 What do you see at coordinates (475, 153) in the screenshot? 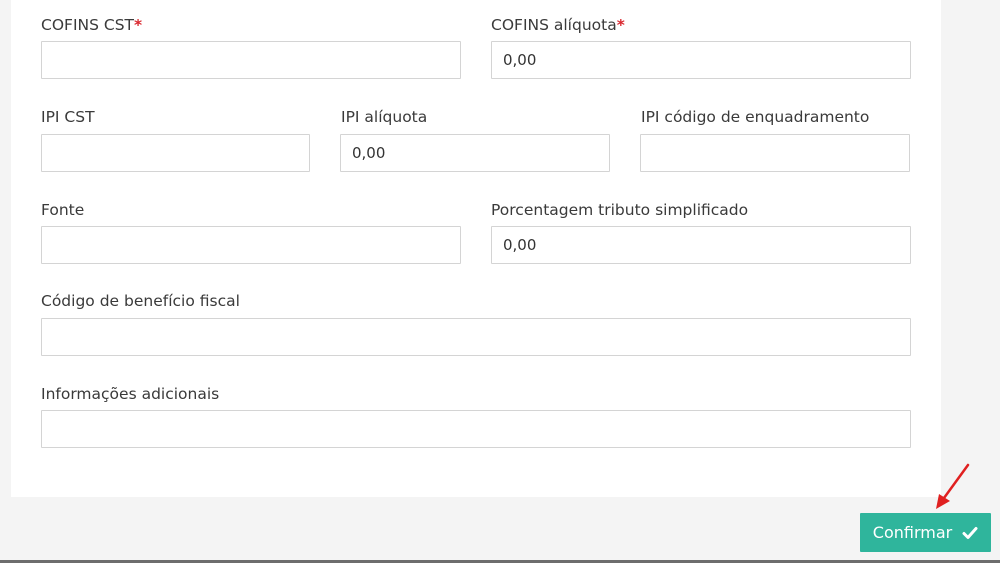
I see `ipi-aliquota-input` at bounding box center [475, 153].